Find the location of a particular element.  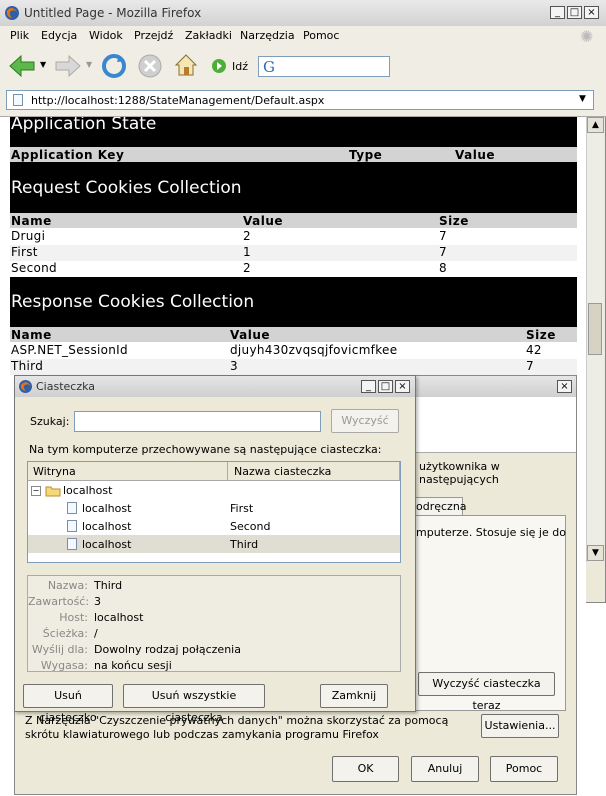

vertical-scrollbar: ▲ ▼ is located at coordinates (595, 339).